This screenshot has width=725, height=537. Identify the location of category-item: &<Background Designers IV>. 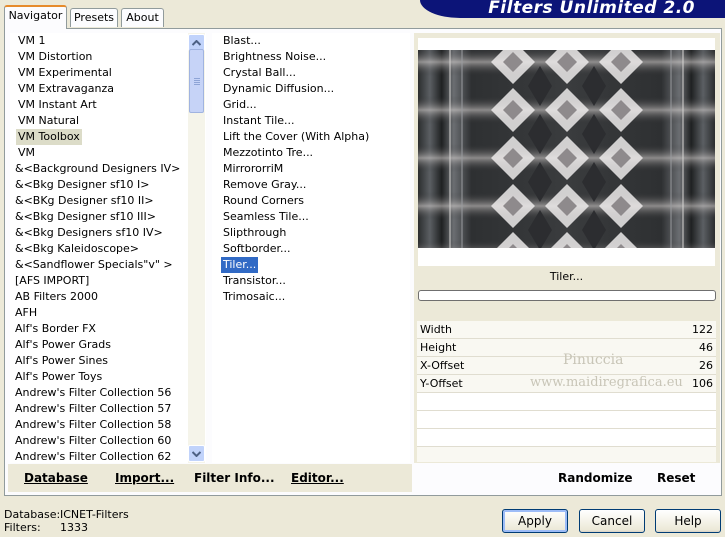
(97, 169).